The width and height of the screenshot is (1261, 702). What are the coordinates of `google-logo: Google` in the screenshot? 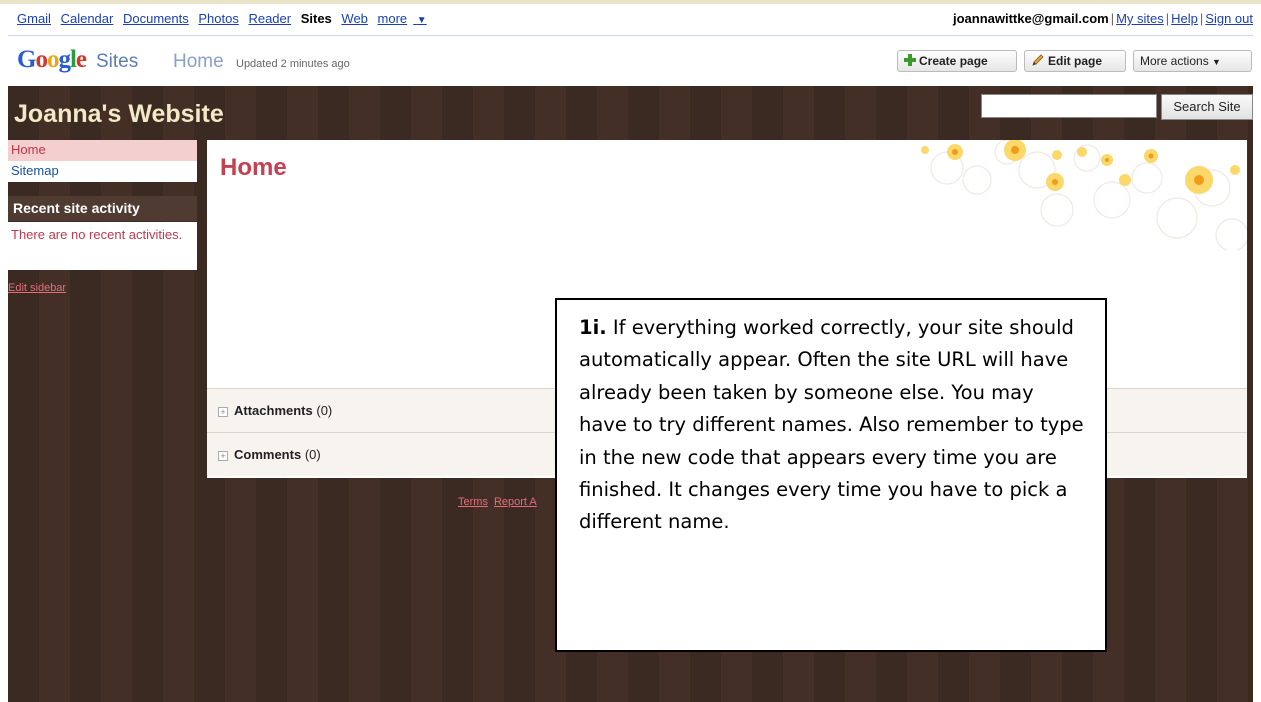 It's located at (52, 60).